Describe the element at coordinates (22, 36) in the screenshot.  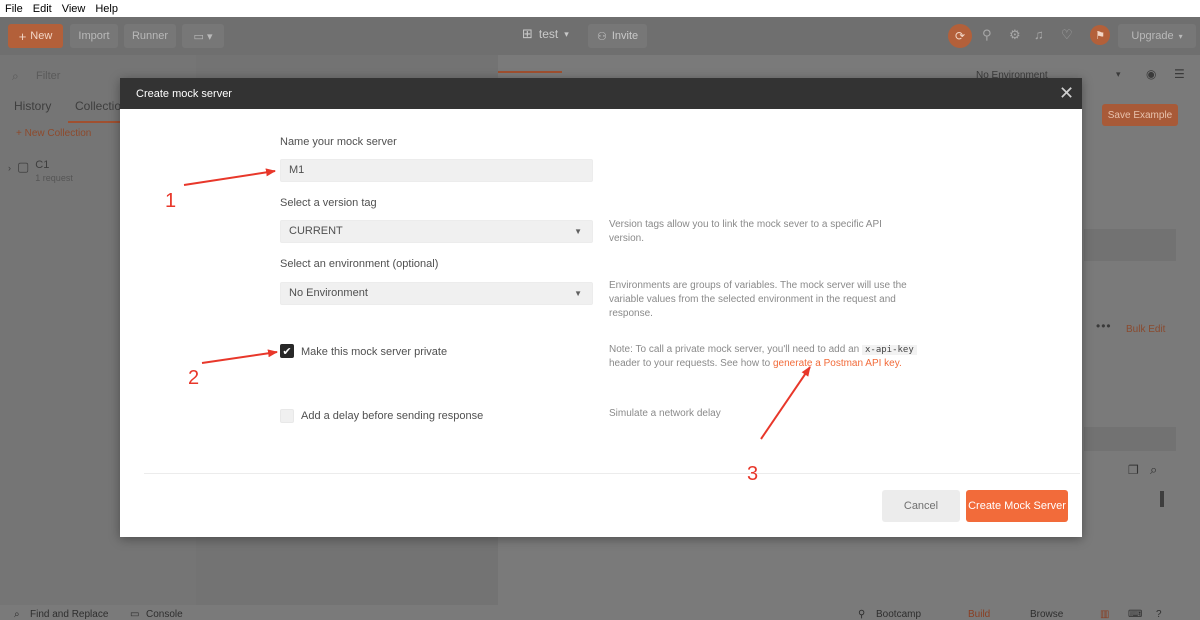
I see `plus-icon: +` at that location.